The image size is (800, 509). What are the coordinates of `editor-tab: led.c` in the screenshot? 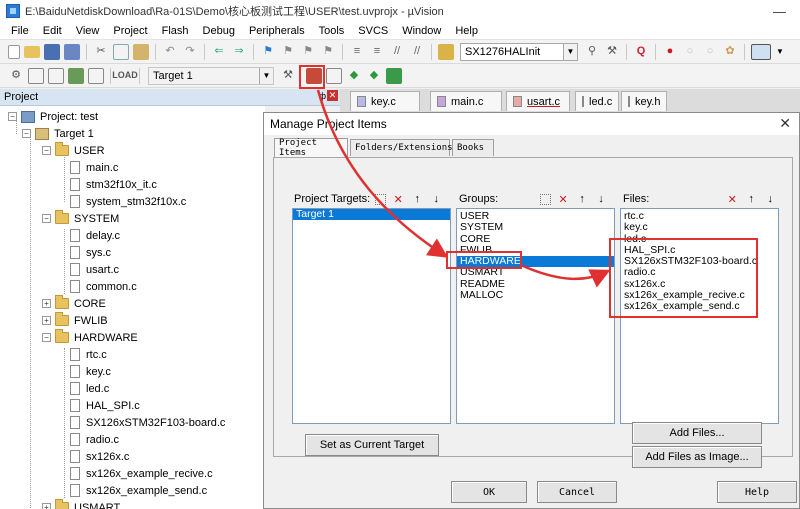 It's located at (597, 101).